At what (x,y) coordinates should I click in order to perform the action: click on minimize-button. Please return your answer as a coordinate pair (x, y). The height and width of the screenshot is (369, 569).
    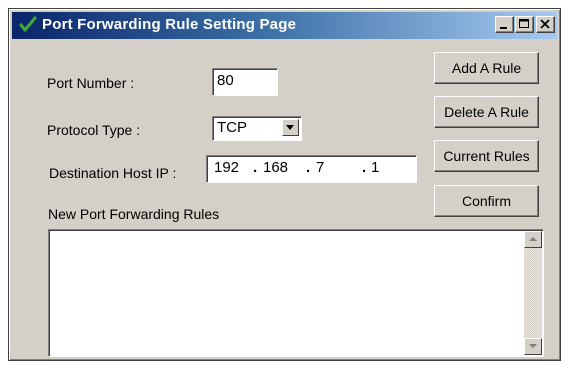
    Looking at the image, I should click on (504, 24).